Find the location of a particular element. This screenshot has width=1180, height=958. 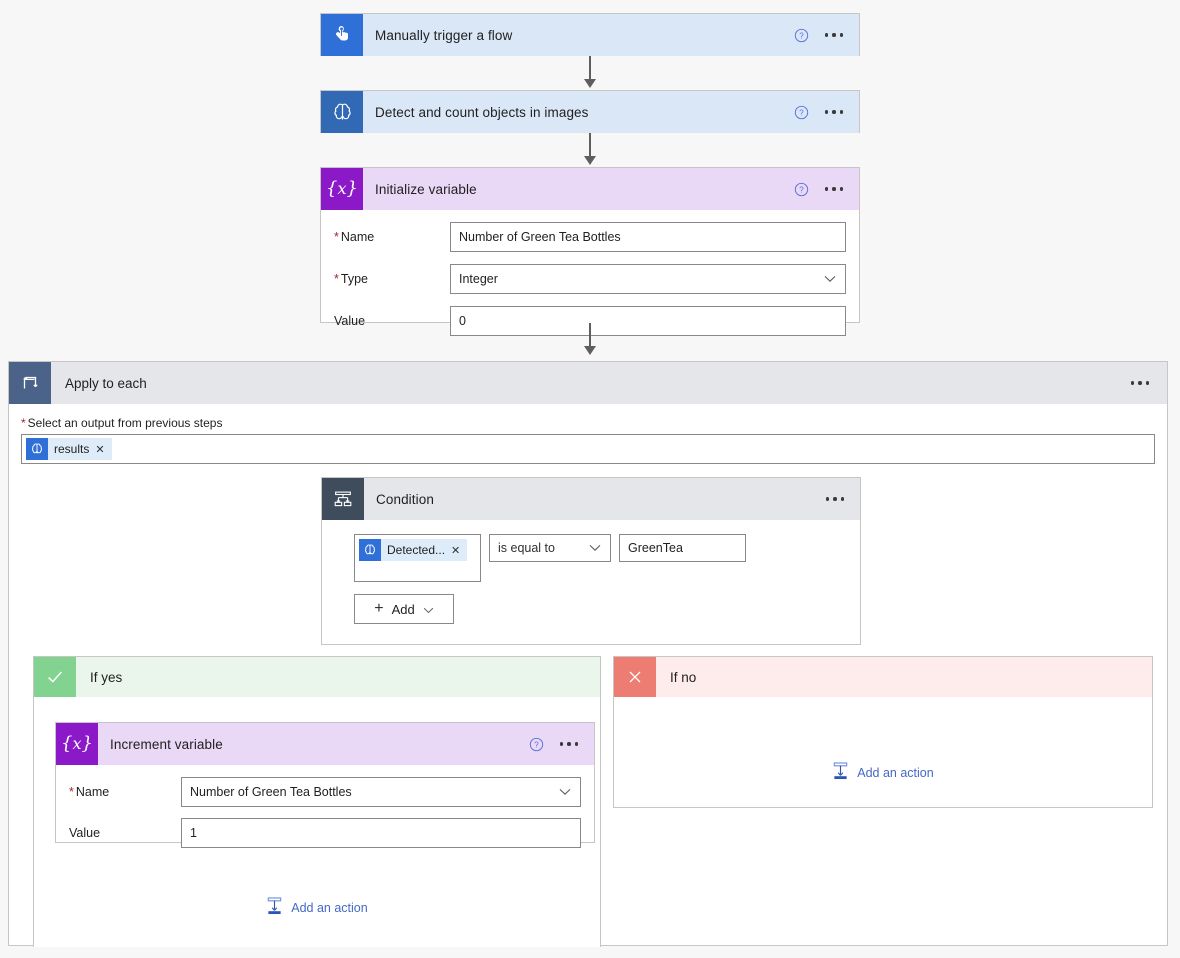

increment-variable-title: Increment variable is located at coordinates (166, 744).